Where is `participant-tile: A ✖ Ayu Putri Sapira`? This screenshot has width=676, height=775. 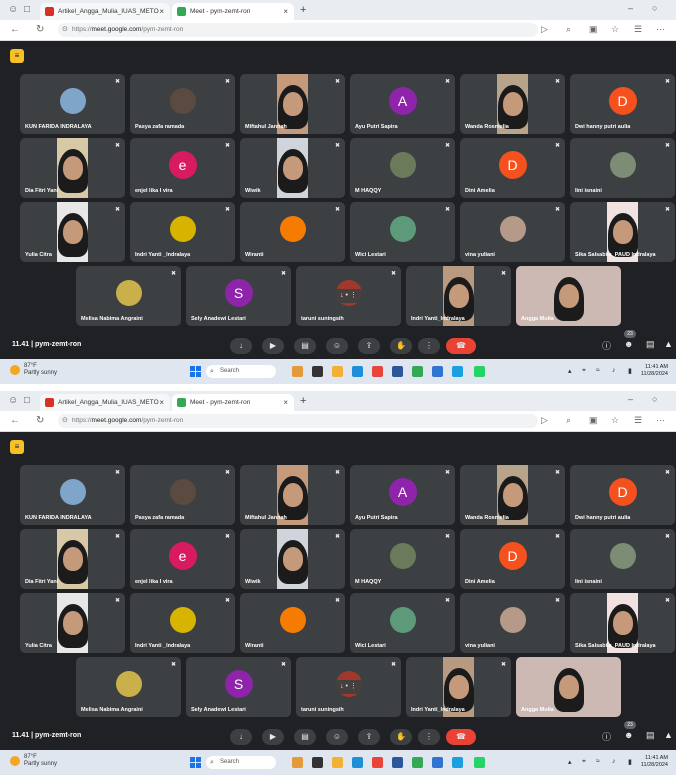
participant-tile: A ✖ Ayu Putri Sapira is located at coordinates (402, 104).